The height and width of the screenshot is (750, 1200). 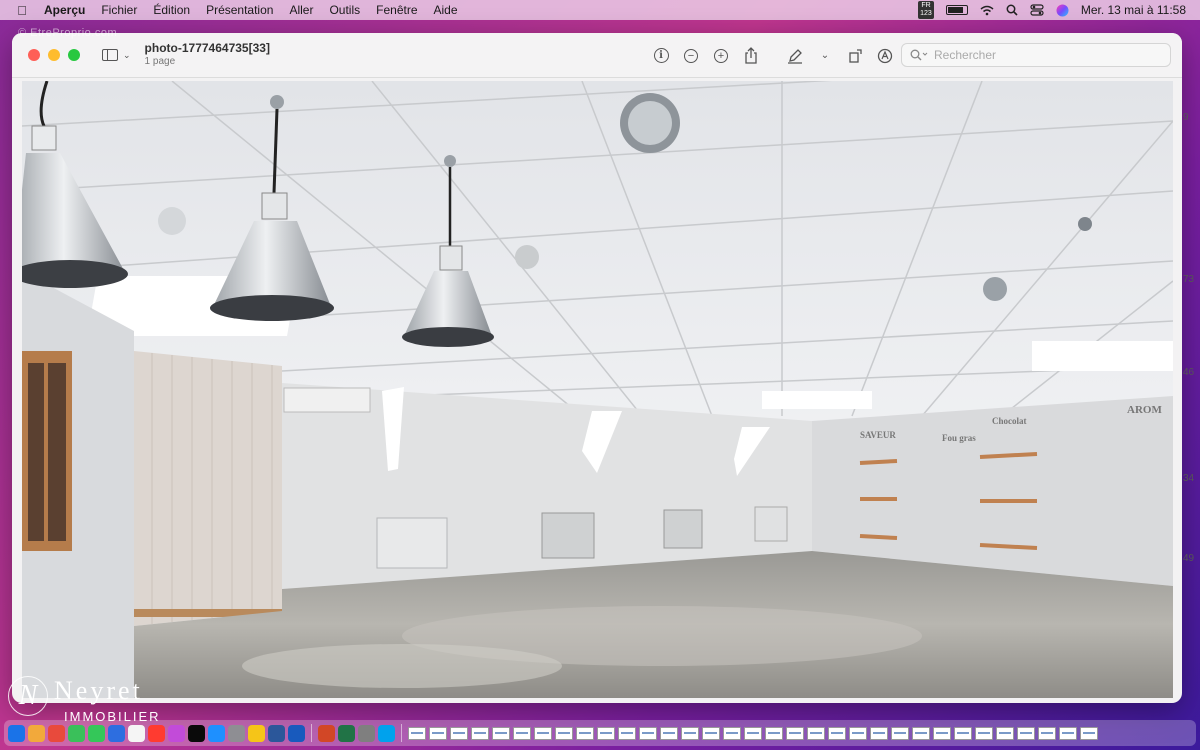 What do you see at coordinates (926, 10) in the screenshot?
I see `keyboard-layout-icon: FR 123` at bounding box center [926, 10].